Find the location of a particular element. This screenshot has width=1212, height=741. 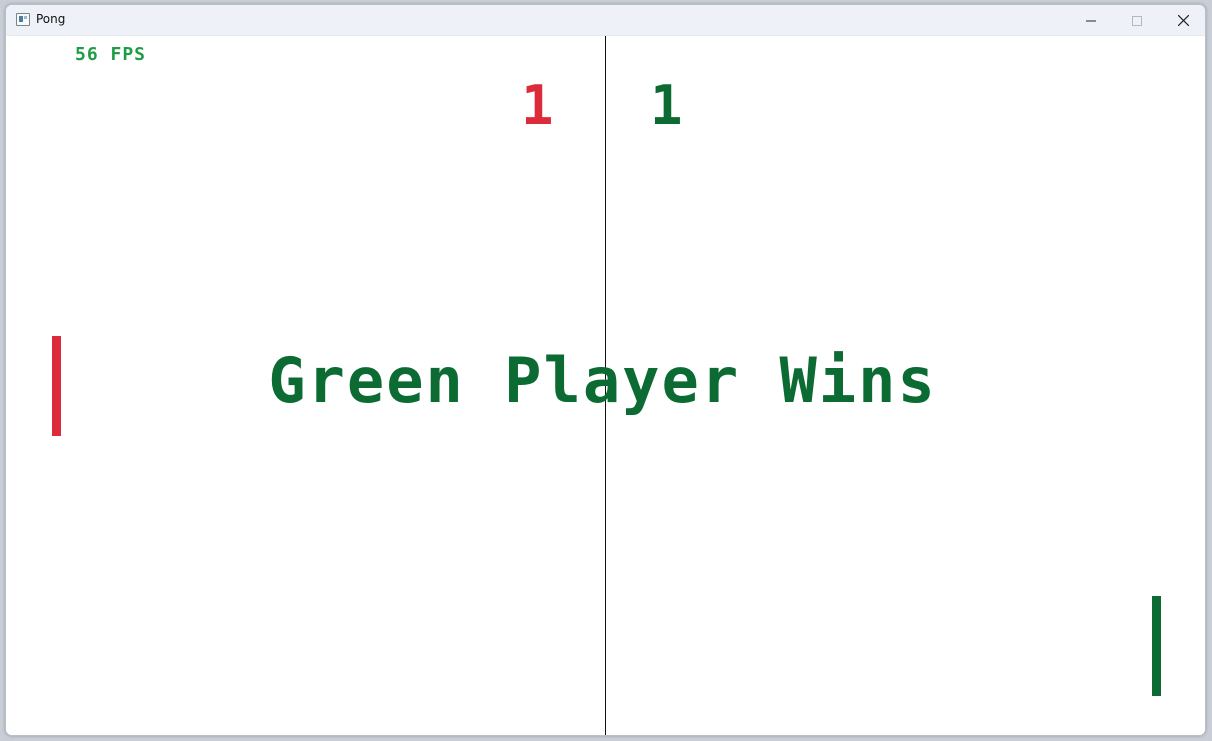

close-icon is located at coordinates (1183, 20).